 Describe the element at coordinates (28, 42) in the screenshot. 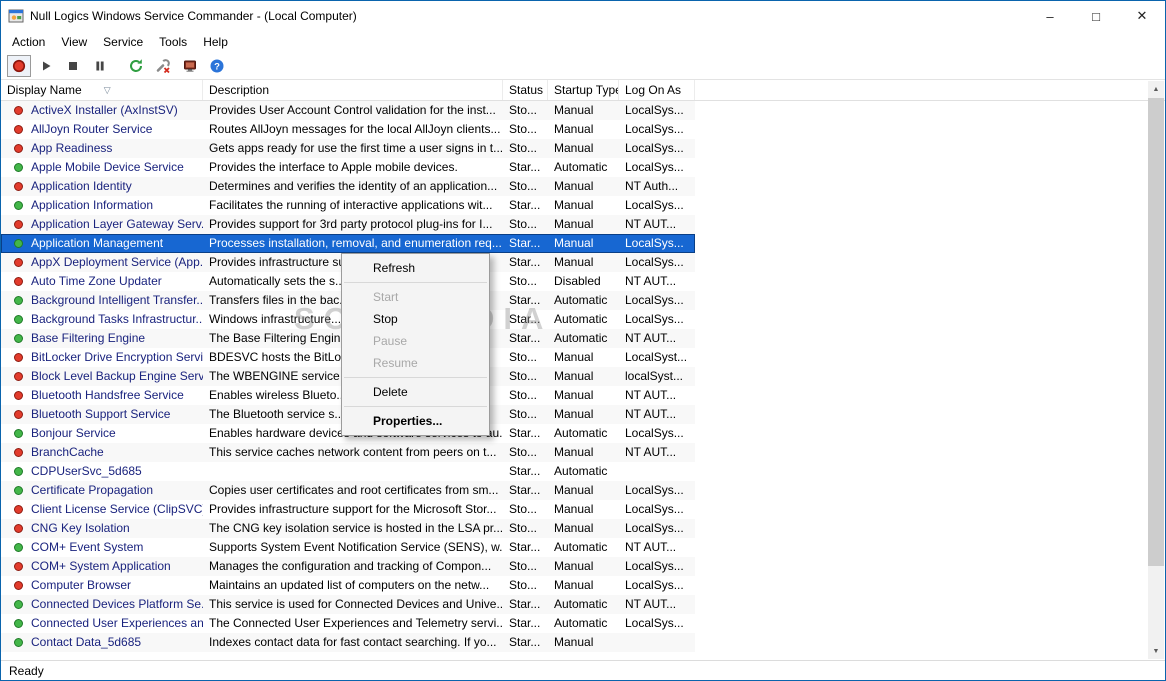

I see `menu-item-action: Action` at that location.